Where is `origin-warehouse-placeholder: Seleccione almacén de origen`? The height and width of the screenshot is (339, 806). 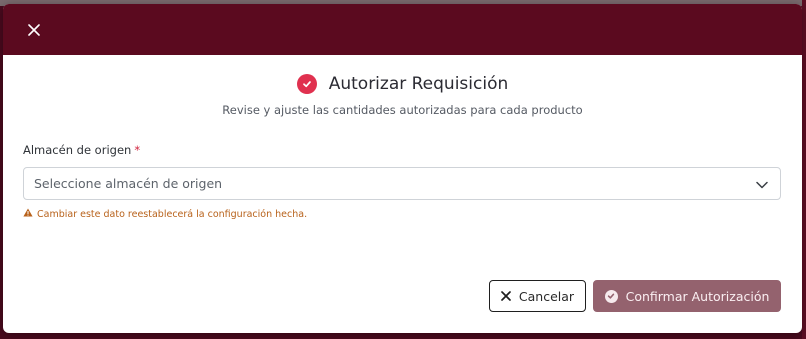 origin-warehouse-placeholder: Seleccione almacén de origen is located at coordinates (128, 183).